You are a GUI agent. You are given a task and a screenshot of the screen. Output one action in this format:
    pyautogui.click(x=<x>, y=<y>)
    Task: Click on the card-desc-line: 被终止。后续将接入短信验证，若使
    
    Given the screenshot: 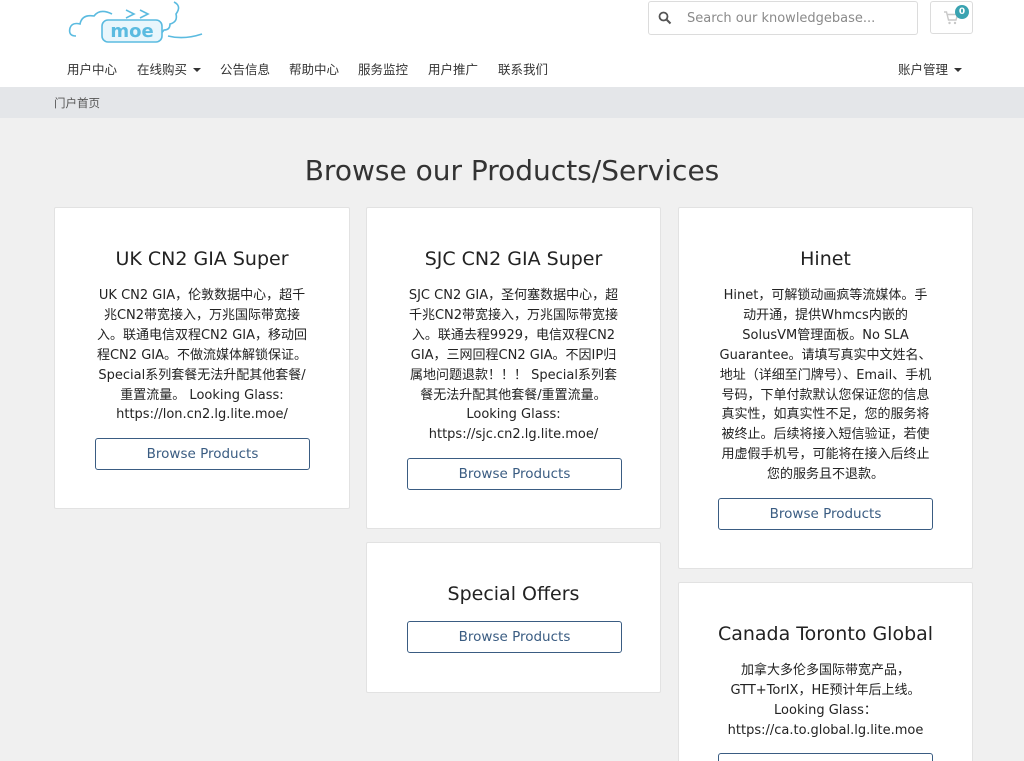 What is the action you would take?
    pyautogui.click(x=825, y=435)
    